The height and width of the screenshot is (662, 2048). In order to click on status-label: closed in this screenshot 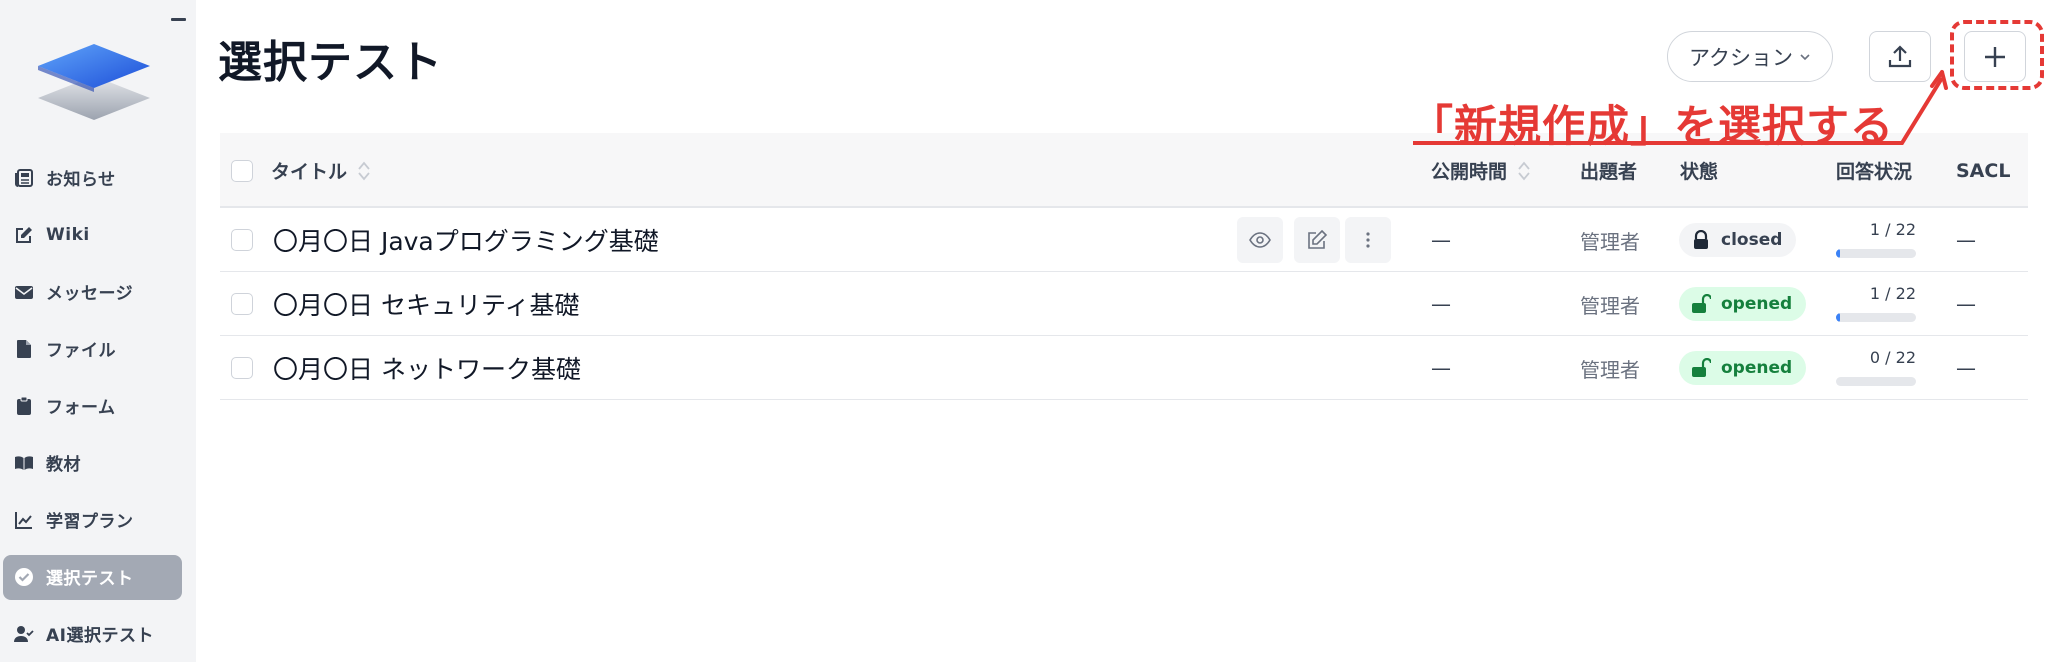, I will do `click(1752, 240)`.